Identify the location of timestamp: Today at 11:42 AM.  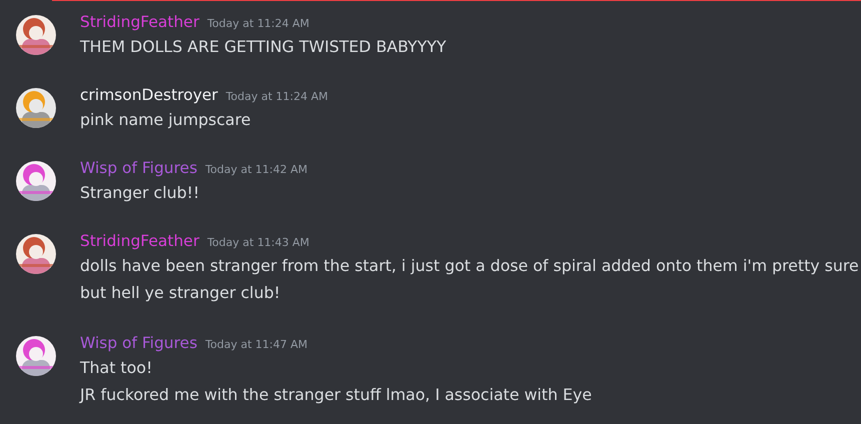
(256, 169).